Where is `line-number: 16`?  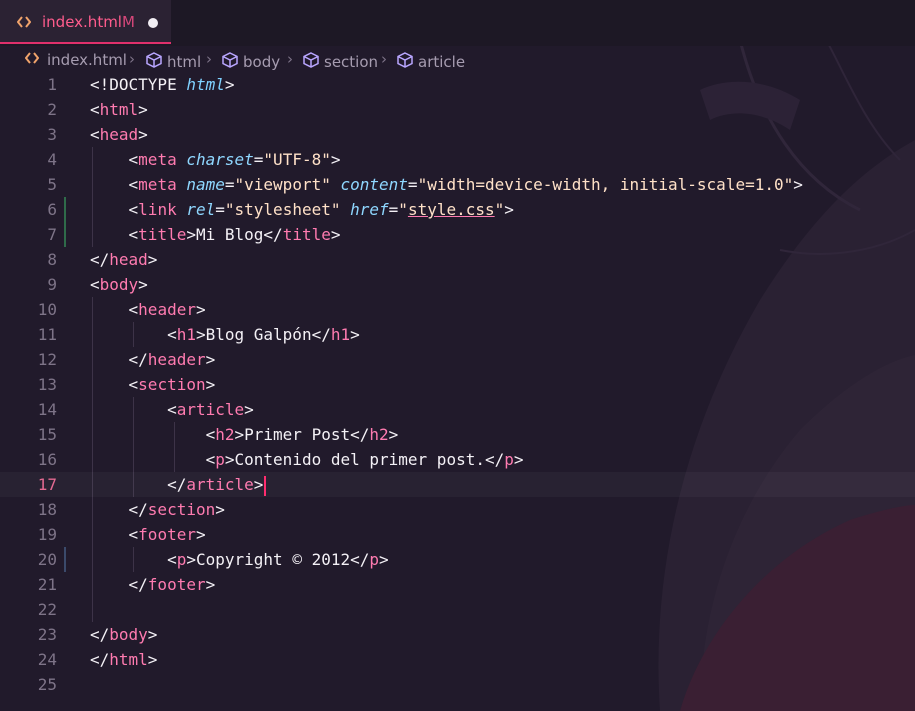
line-number: 16 is located at coordinates (32, 459).